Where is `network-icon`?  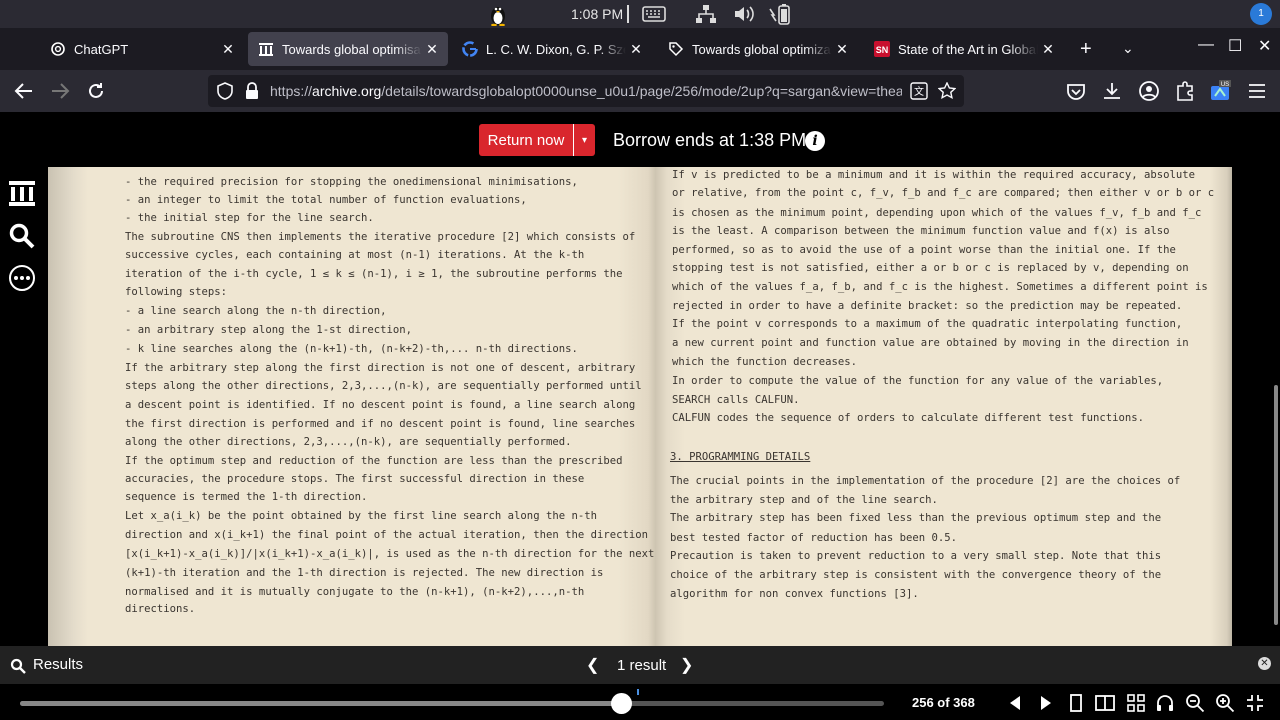
network-icon is located at coordinates (706, 14).